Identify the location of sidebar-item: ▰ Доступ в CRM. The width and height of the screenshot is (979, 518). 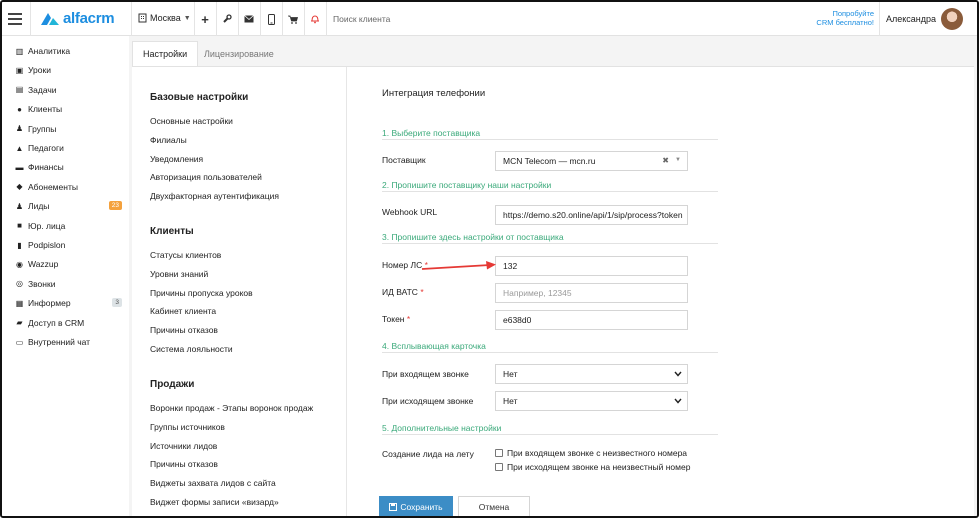
(69, 323).